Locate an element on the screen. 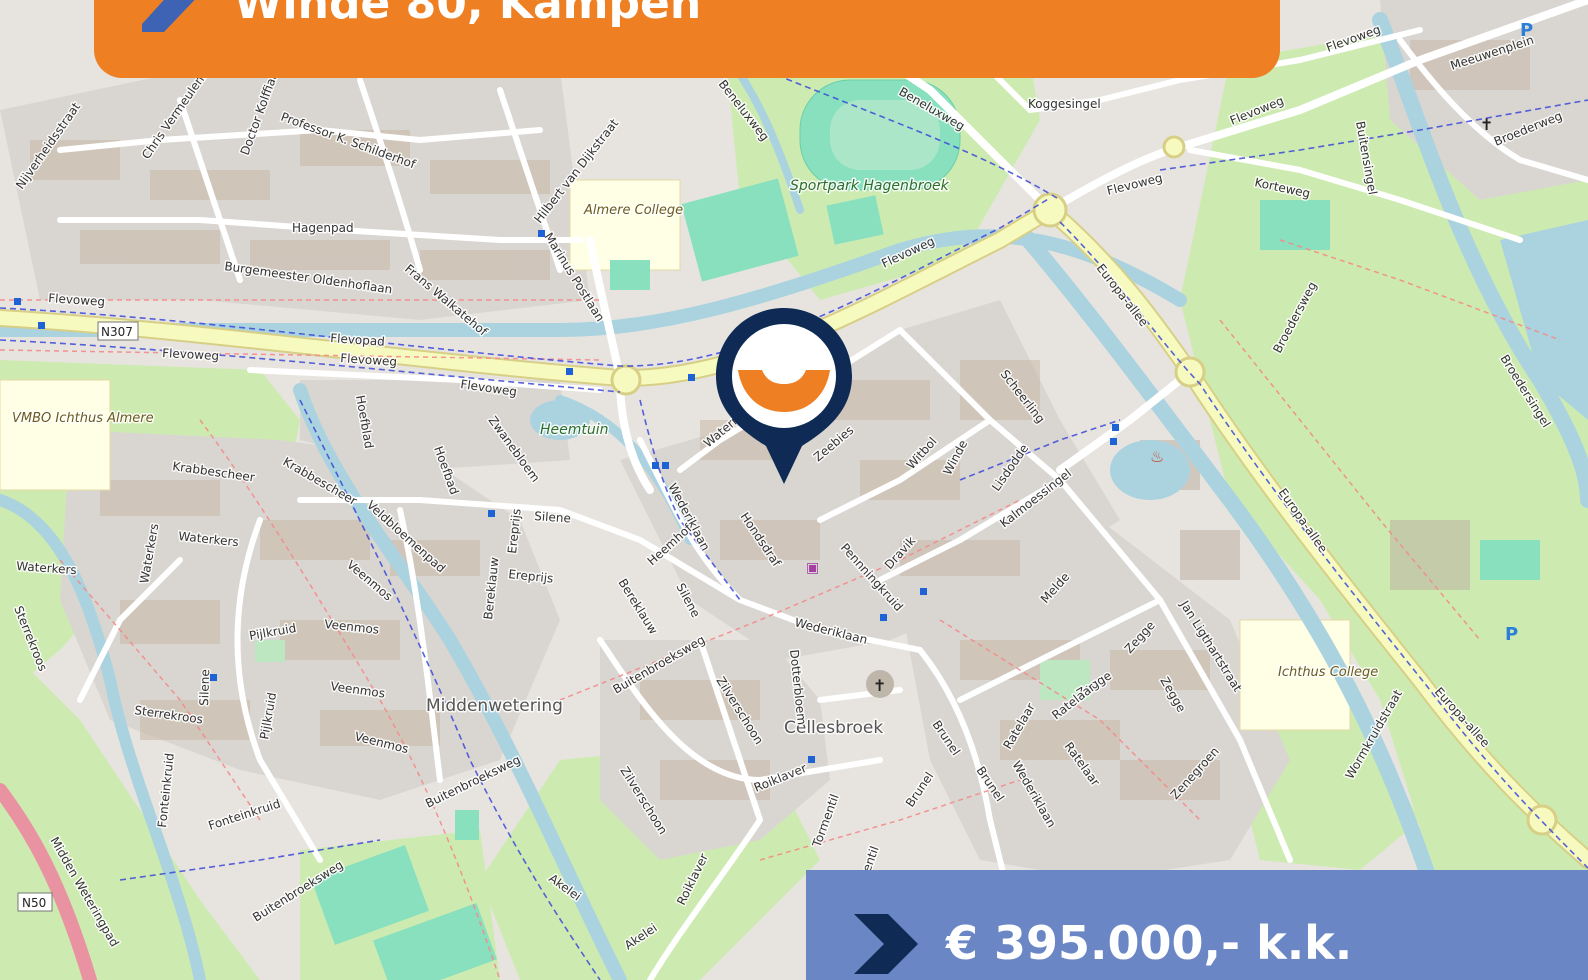  poi-label-sportpark: Sportpark Hagenbroek is located at coordinates (870, 186).